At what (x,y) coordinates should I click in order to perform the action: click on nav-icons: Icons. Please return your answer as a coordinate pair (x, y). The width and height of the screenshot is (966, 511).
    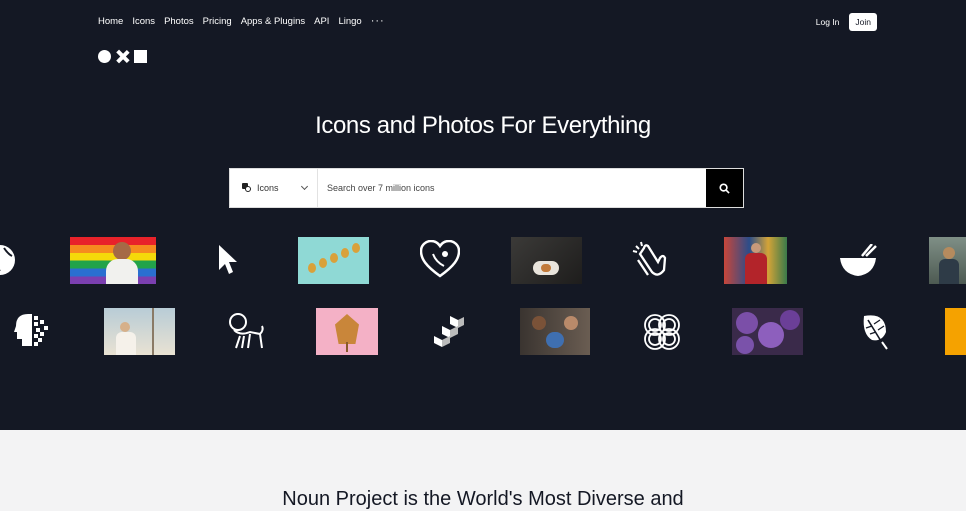
    Looking at the image, I should click on (143, 22).